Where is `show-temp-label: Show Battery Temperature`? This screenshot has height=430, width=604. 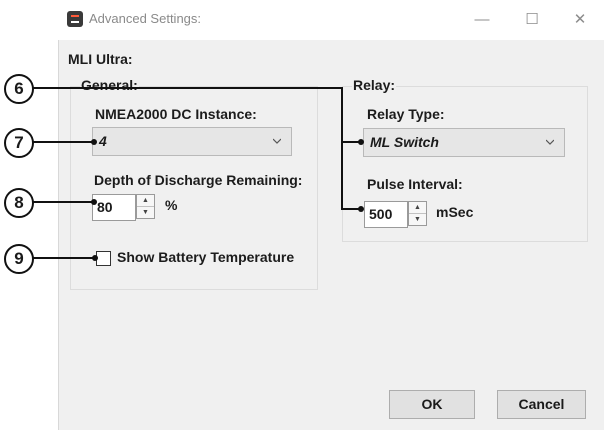 show-temp-label: Show Battery Temperature is located at coordinates (205, 257).